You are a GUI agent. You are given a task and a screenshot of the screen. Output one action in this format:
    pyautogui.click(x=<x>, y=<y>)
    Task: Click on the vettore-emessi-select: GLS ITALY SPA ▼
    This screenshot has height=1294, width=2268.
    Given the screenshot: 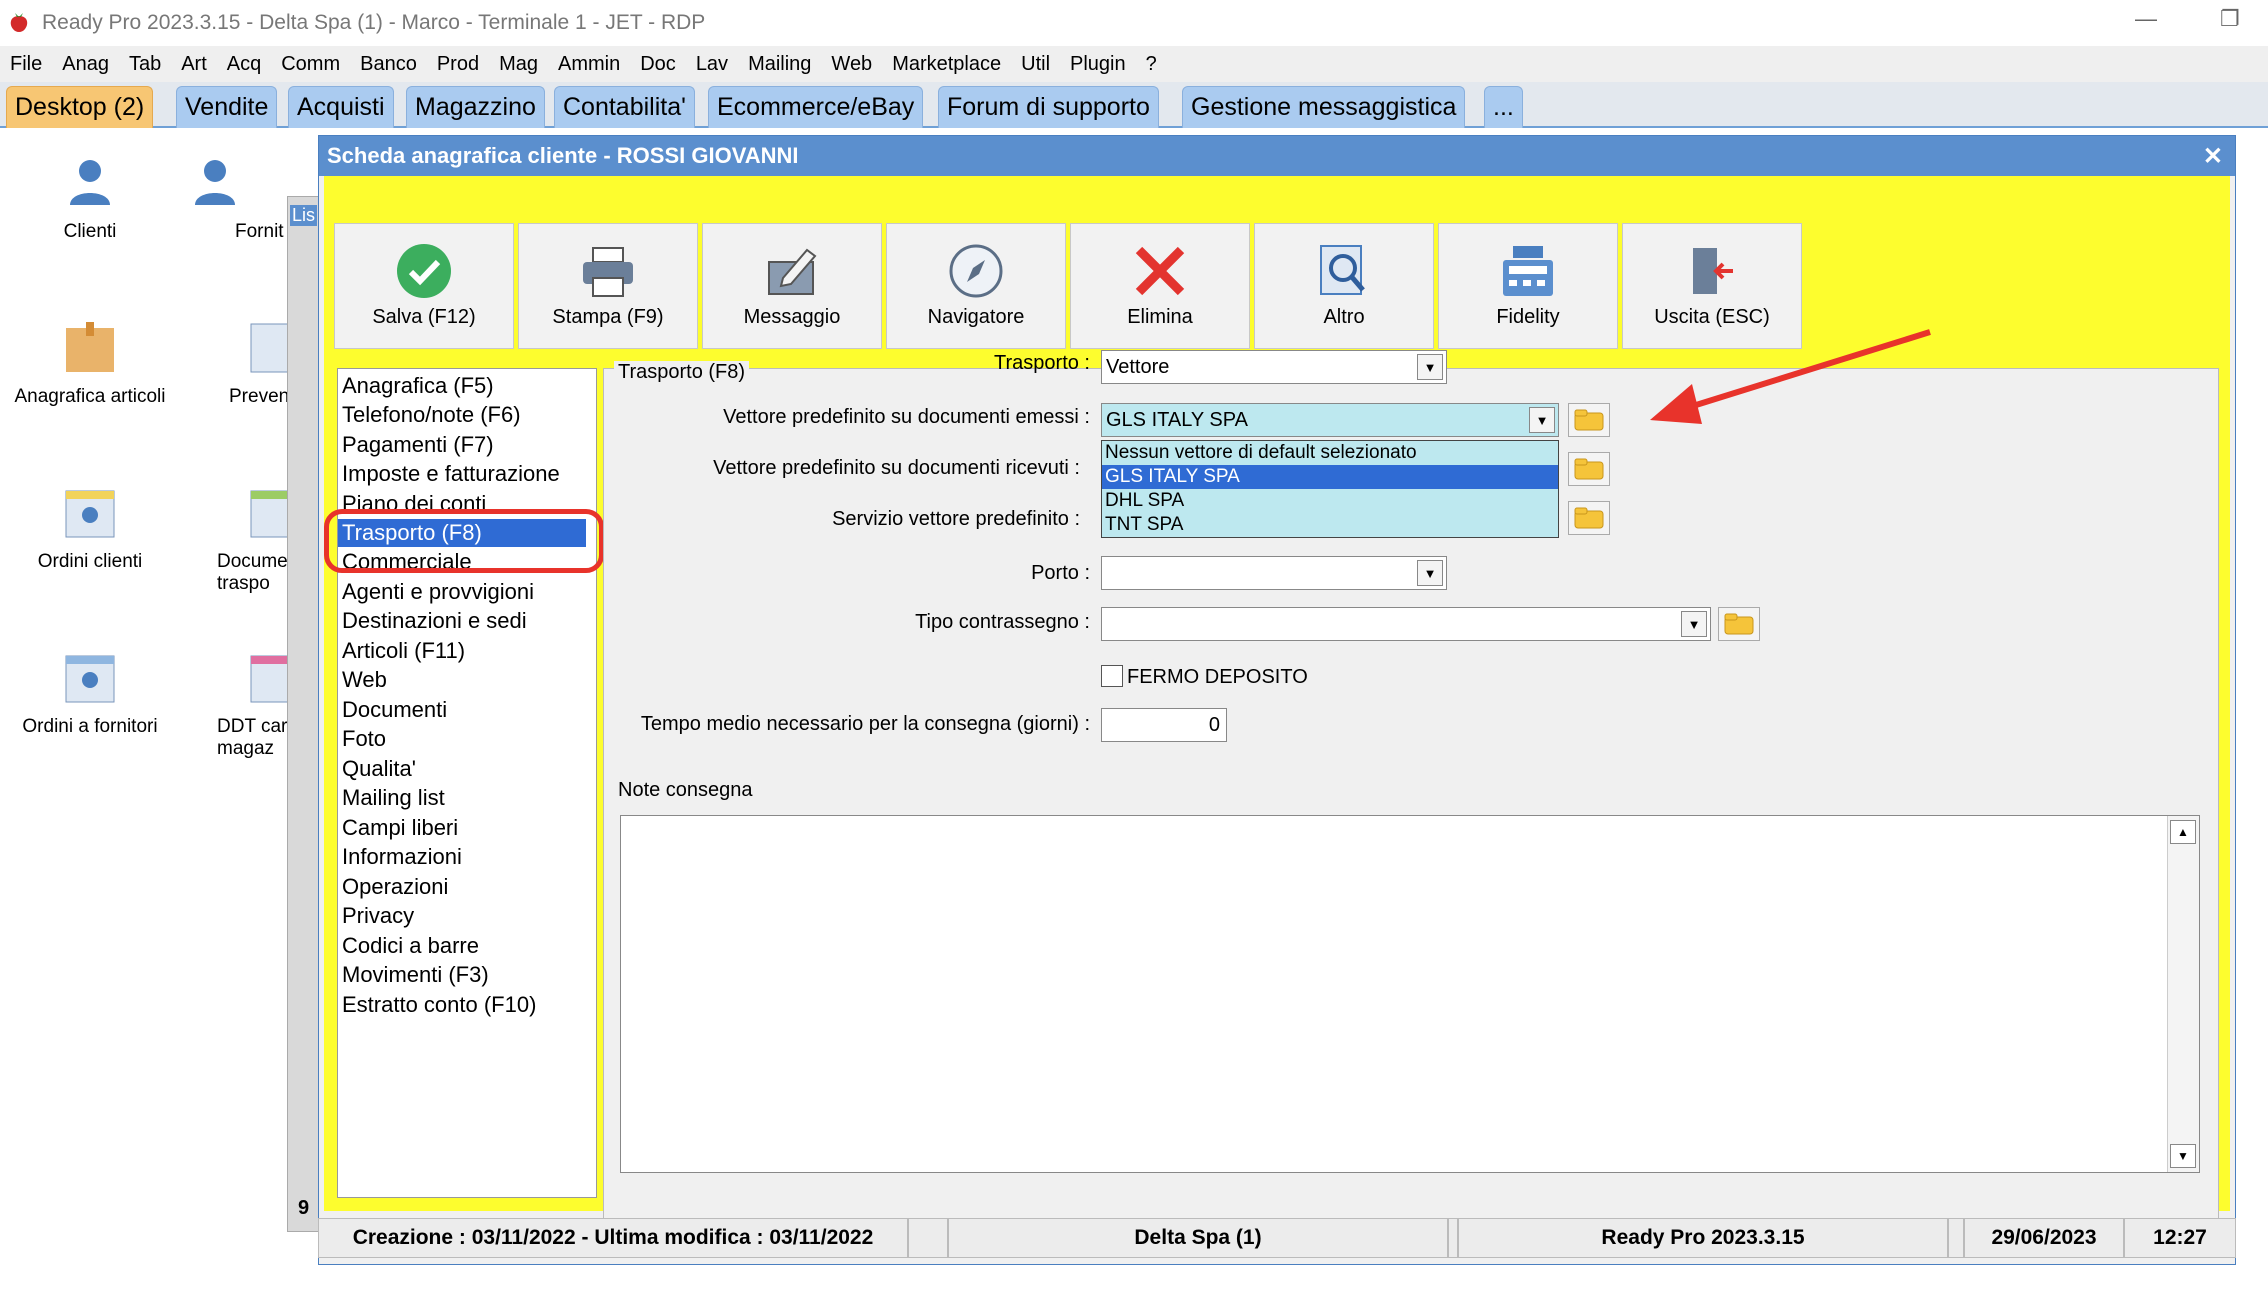 What is the action you would take?
    pyautogui.click(x=1330, y=420)
    